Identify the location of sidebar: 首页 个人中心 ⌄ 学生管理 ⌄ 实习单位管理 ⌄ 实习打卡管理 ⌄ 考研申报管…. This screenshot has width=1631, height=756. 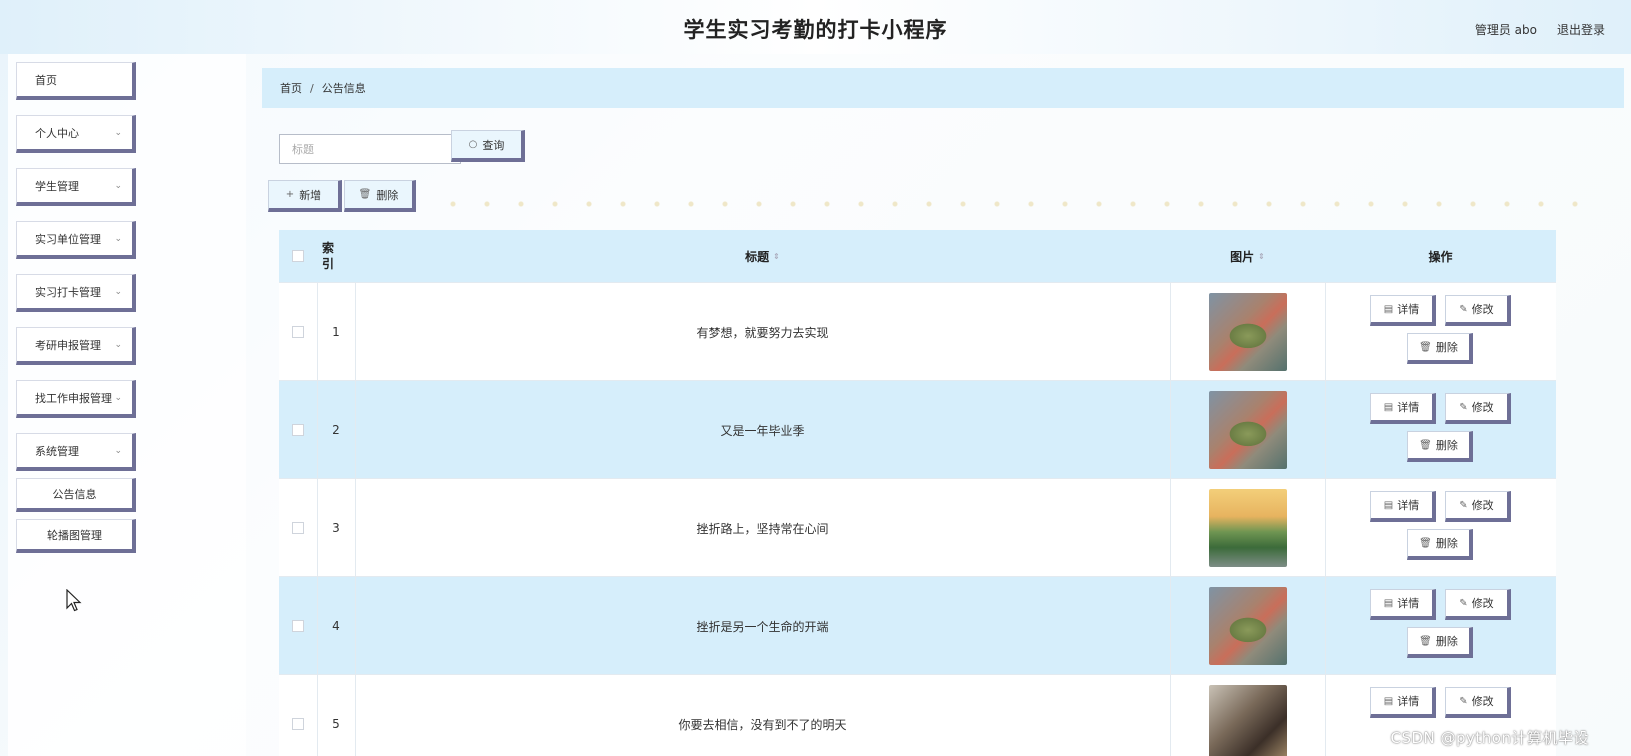
(127, 405).